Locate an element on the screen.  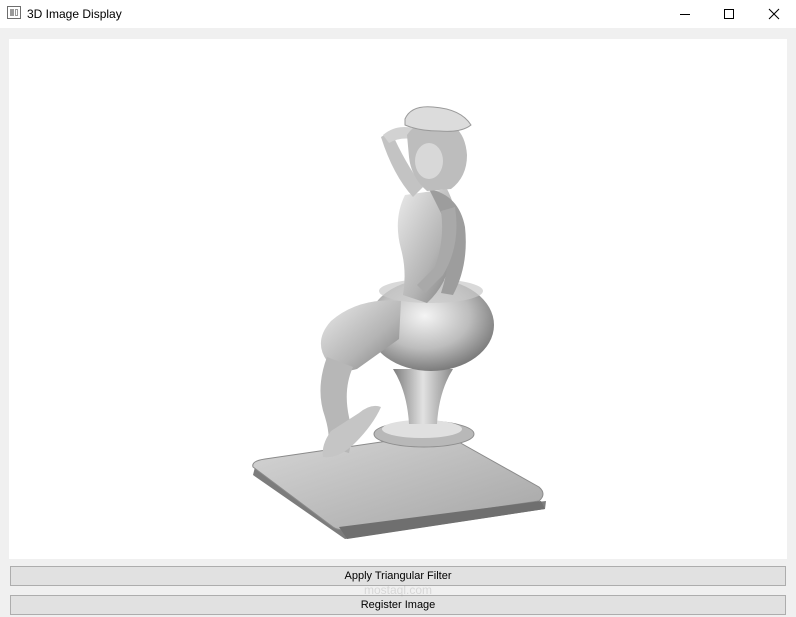
app-window-icon is located at coordinates (14, 12).